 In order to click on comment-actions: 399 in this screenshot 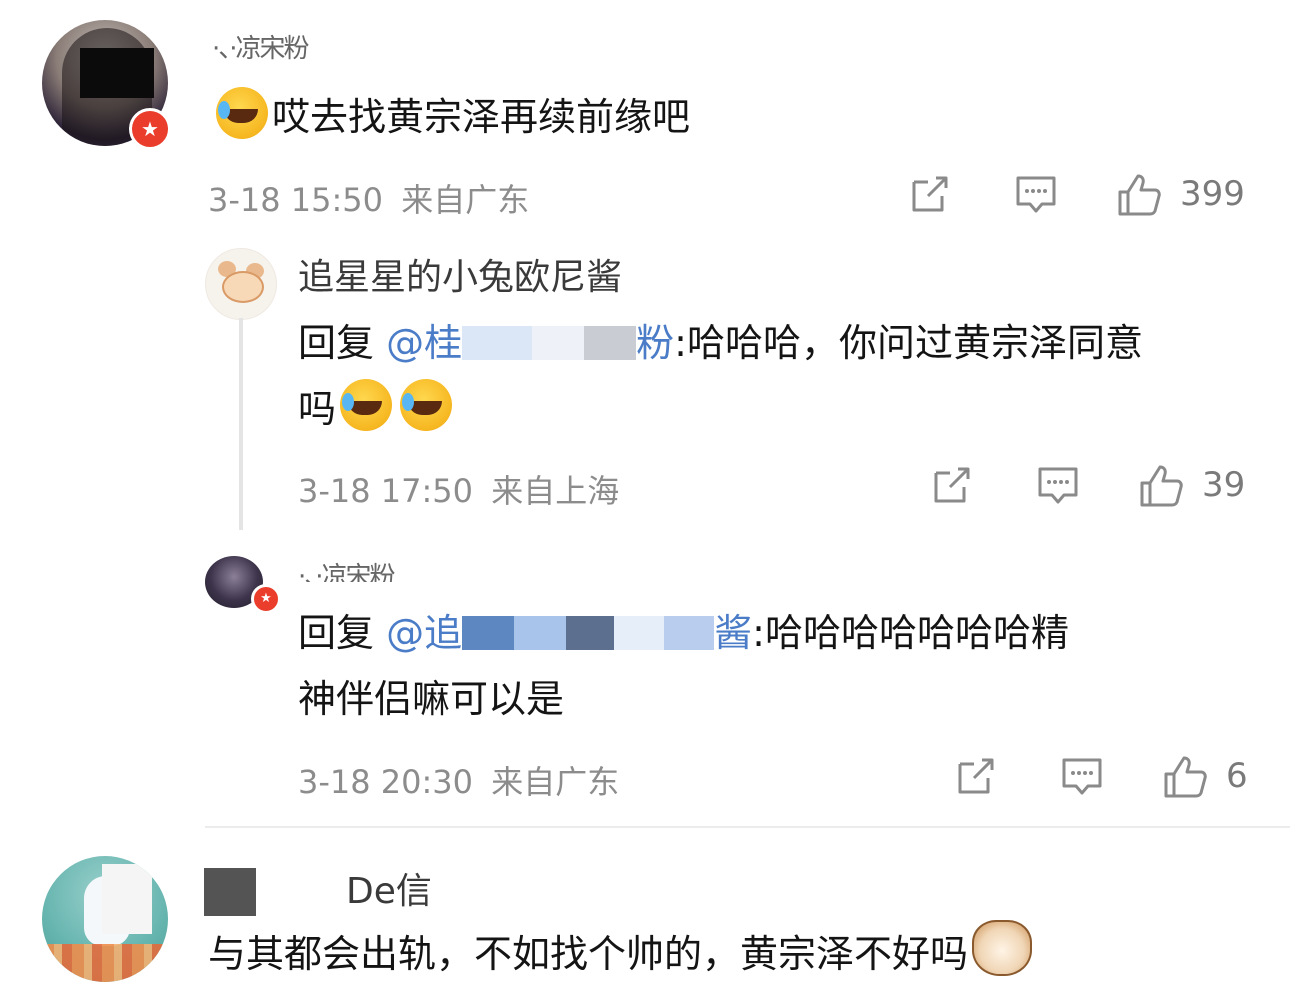, I will do `click(1086, 195)`.